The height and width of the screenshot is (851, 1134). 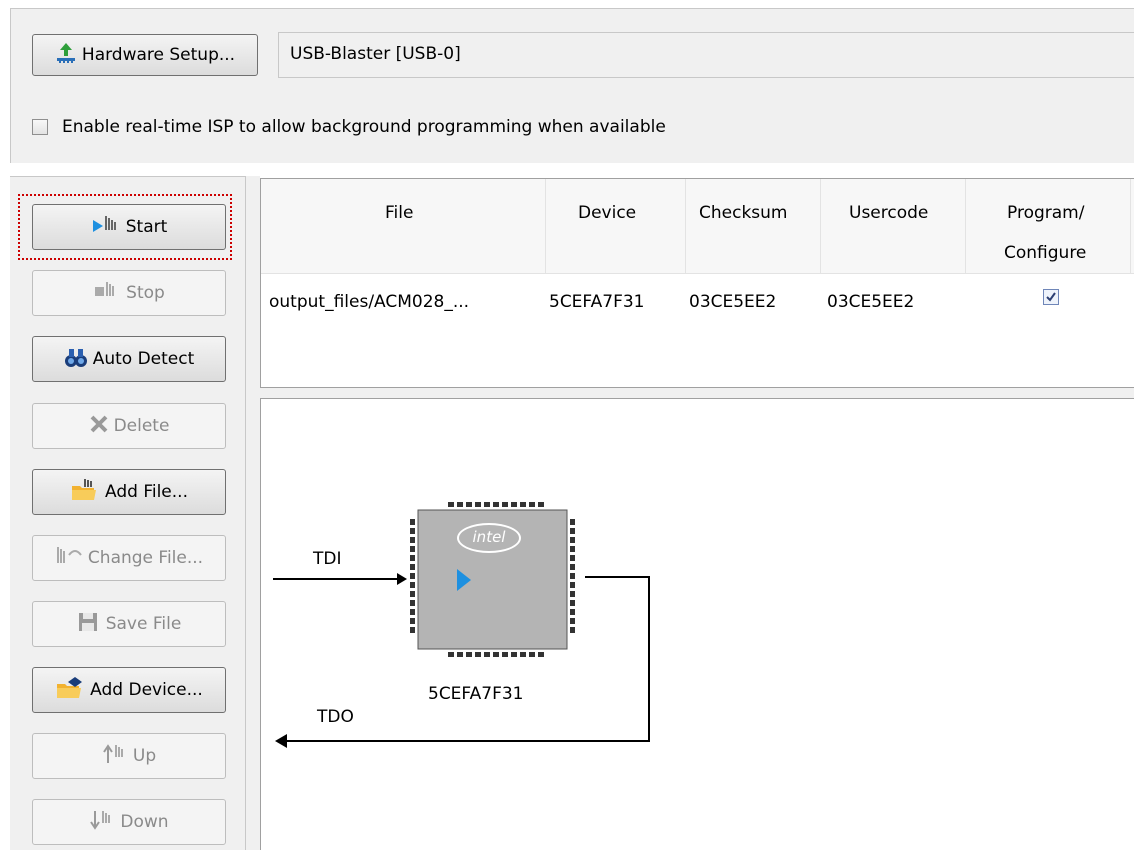 What do you see at coordinates (99, 426) in the screenshot?
I see `delete-x-icon` at bounding box center [99, 426].